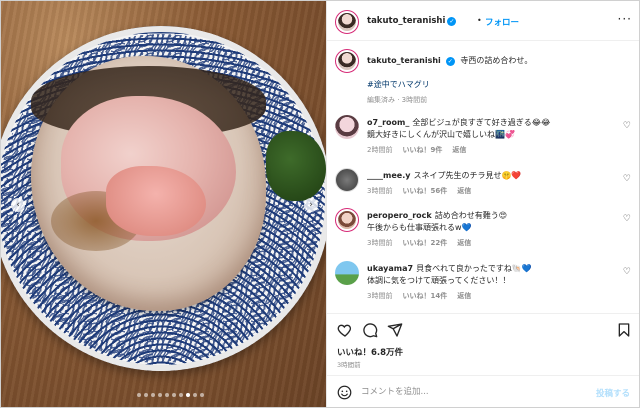  What do you see at coordinates (370, 352) in the screenshot?
I see `likes-count: いいね！6.8万件` at bounding box center [370, 352].